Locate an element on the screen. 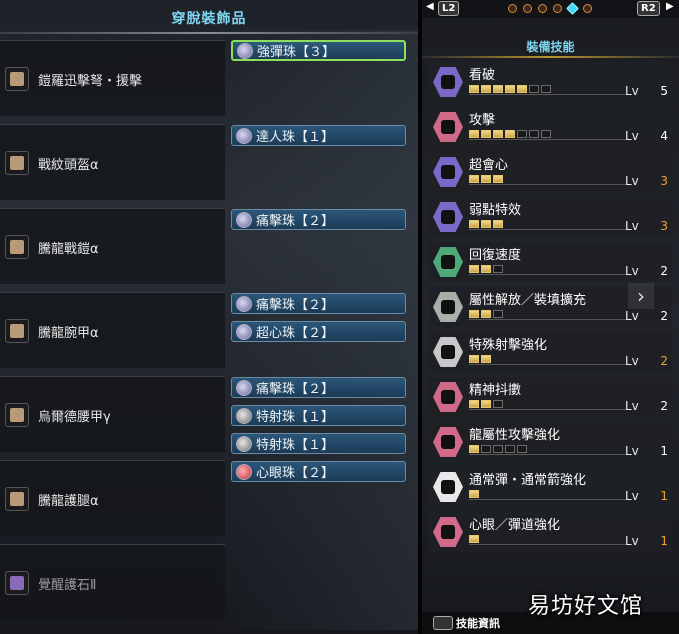 The image size is (679, 634). skill-name: 看破 is located at coordinates (482, 75).